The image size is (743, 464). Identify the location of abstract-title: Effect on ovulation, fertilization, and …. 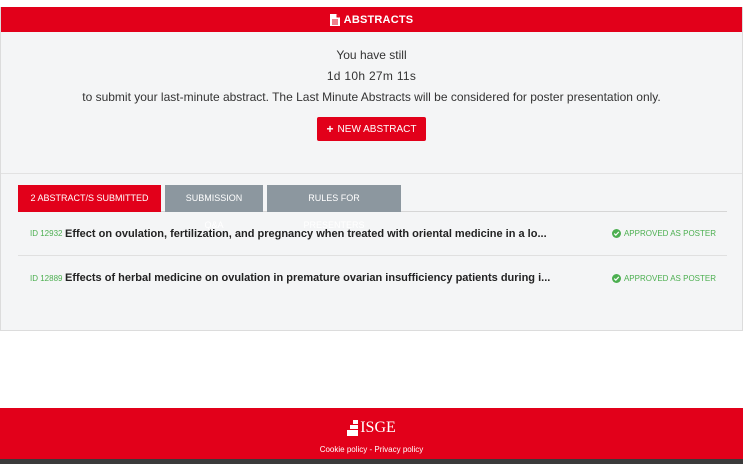
(325, 234).